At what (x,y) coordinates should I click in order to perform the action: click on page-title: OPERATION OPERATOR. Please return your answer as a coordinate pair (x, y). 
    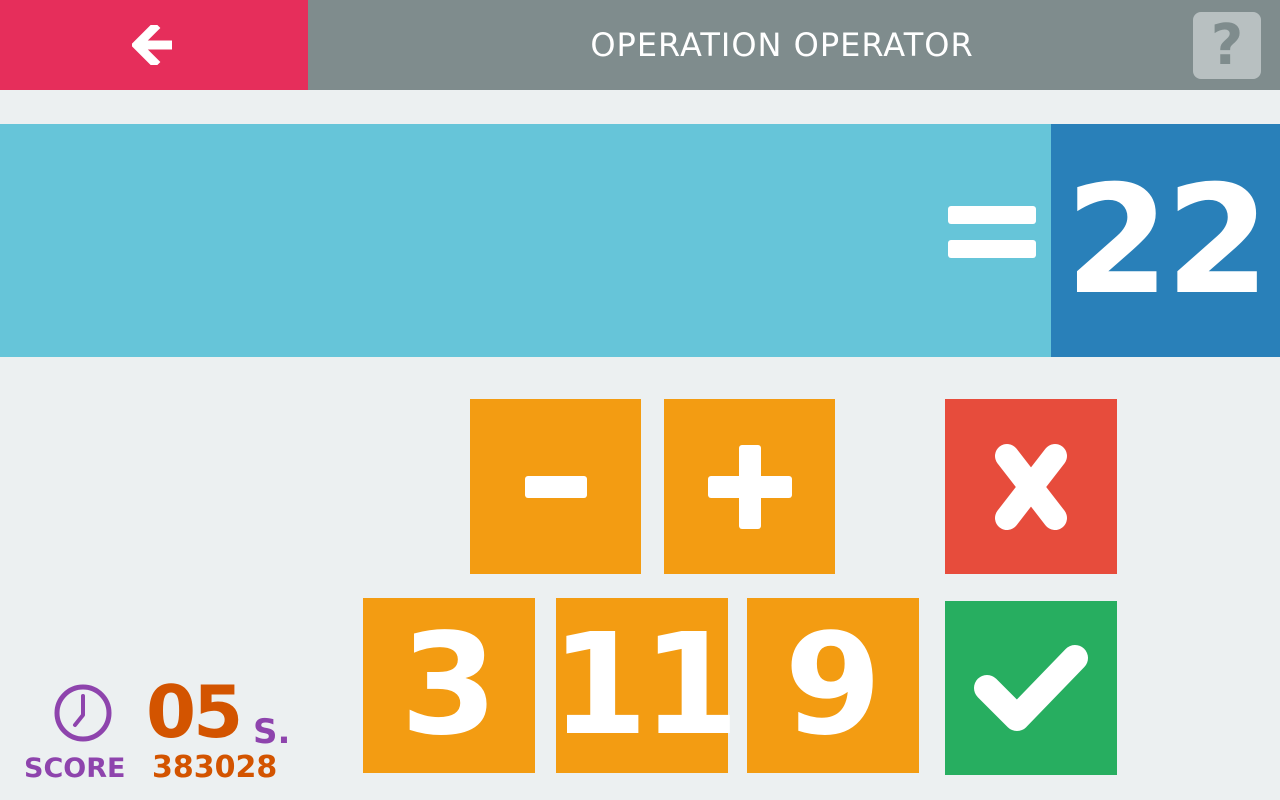
    Looking at the image, I should click on (782, 45).